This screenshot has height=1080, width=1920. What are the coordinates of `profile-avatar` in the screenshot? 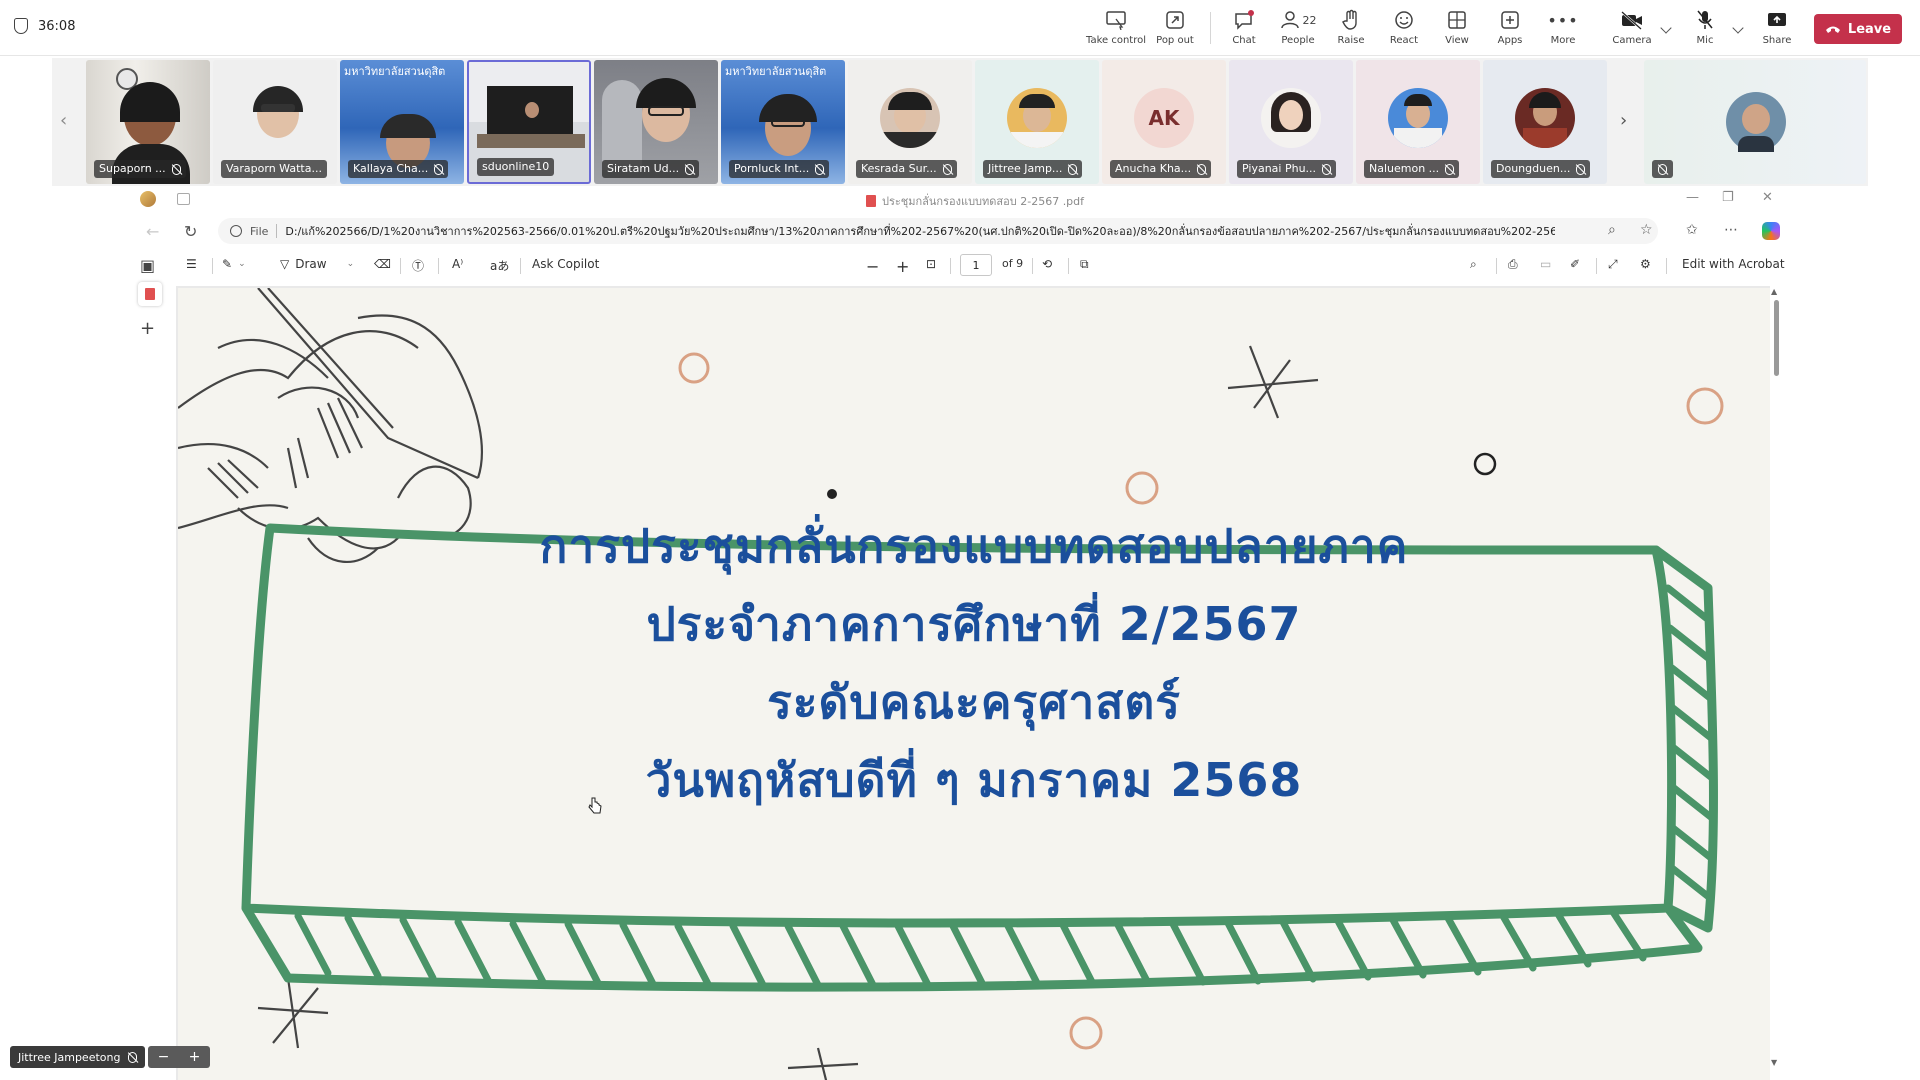 It's located at (148, 199).